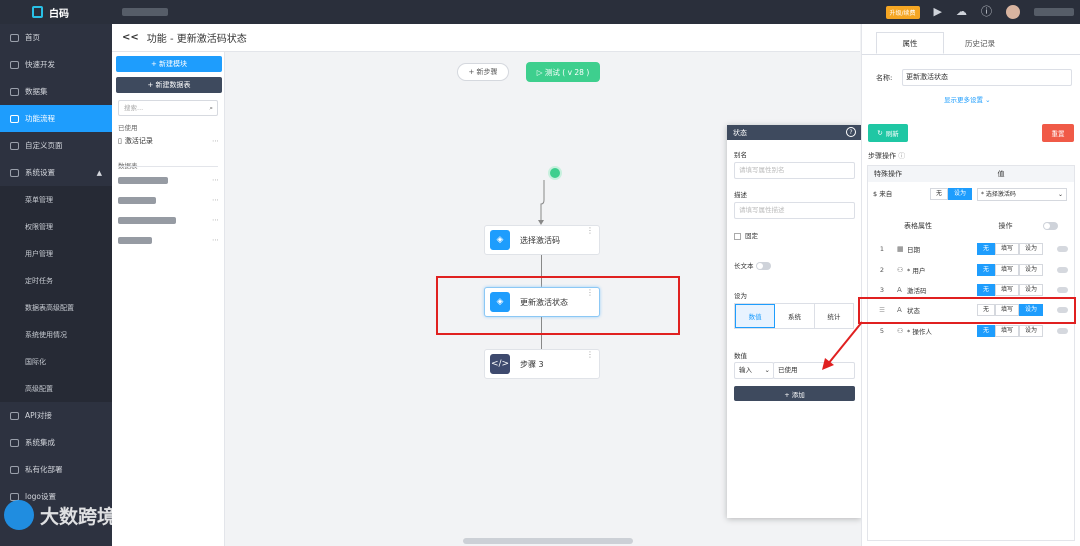 This screenshot has height=546, width=1080. I want to click on sidebar-subitem: 系统使用情况, so click(56, 334).